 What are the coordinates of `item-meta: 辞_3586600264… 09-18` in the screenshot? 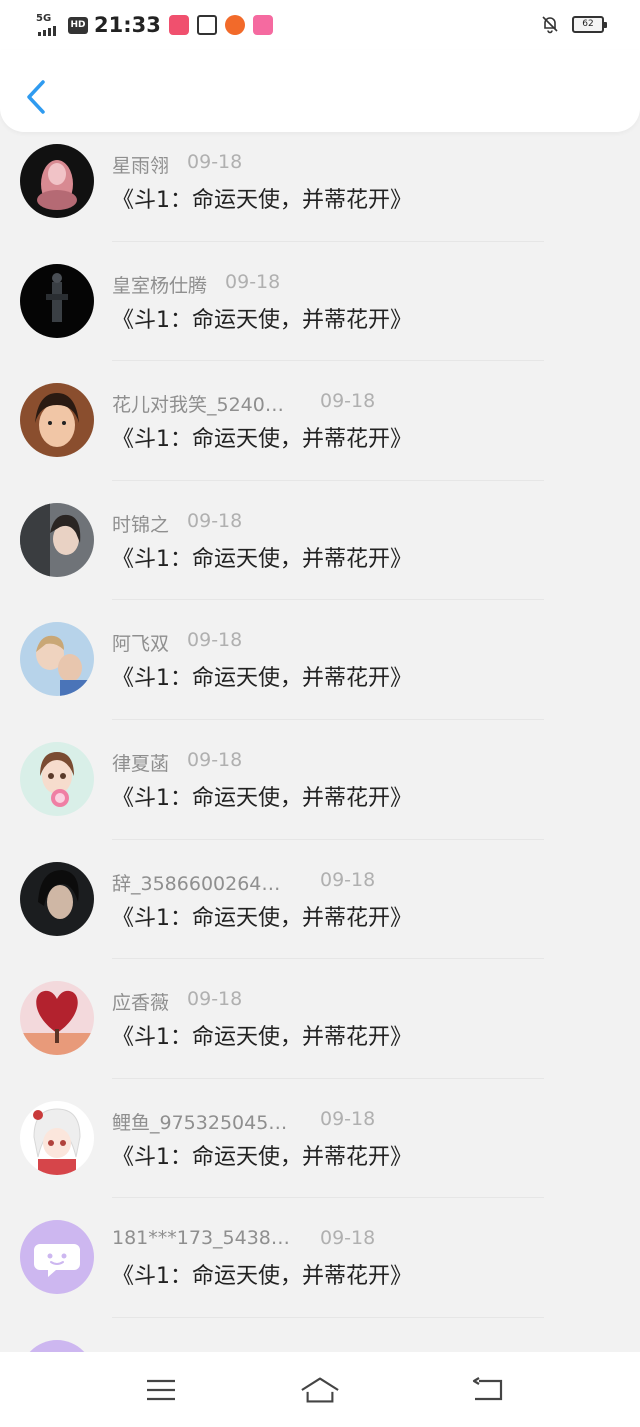 It's located at (243, 882).